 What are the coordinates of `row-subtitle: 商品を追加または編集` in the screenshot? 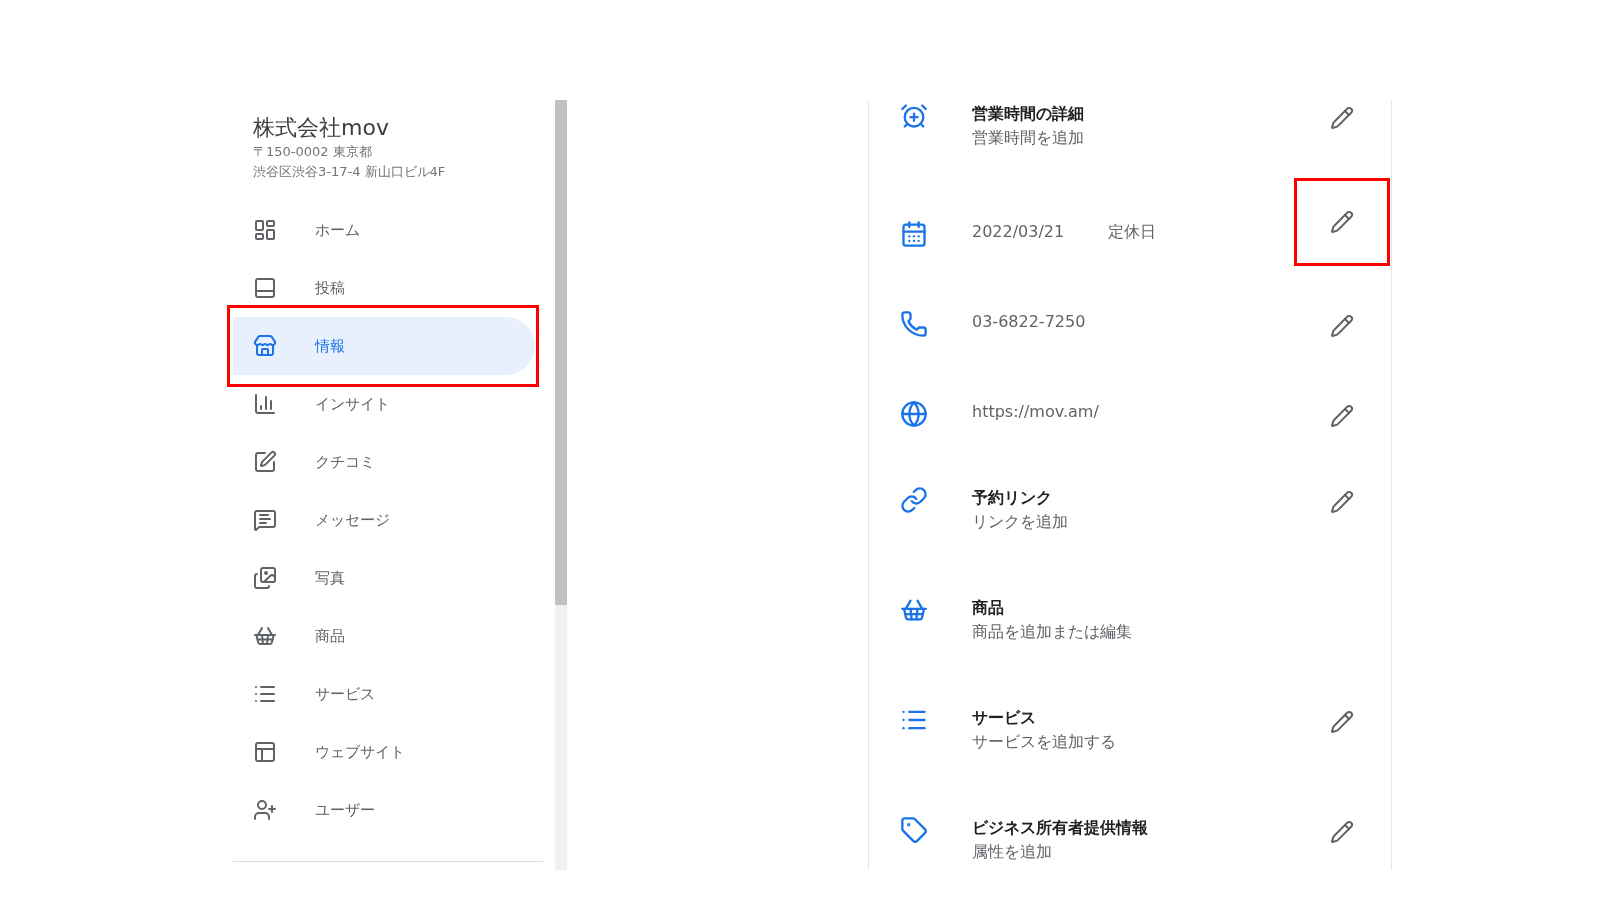 It's located at (1052, 632).